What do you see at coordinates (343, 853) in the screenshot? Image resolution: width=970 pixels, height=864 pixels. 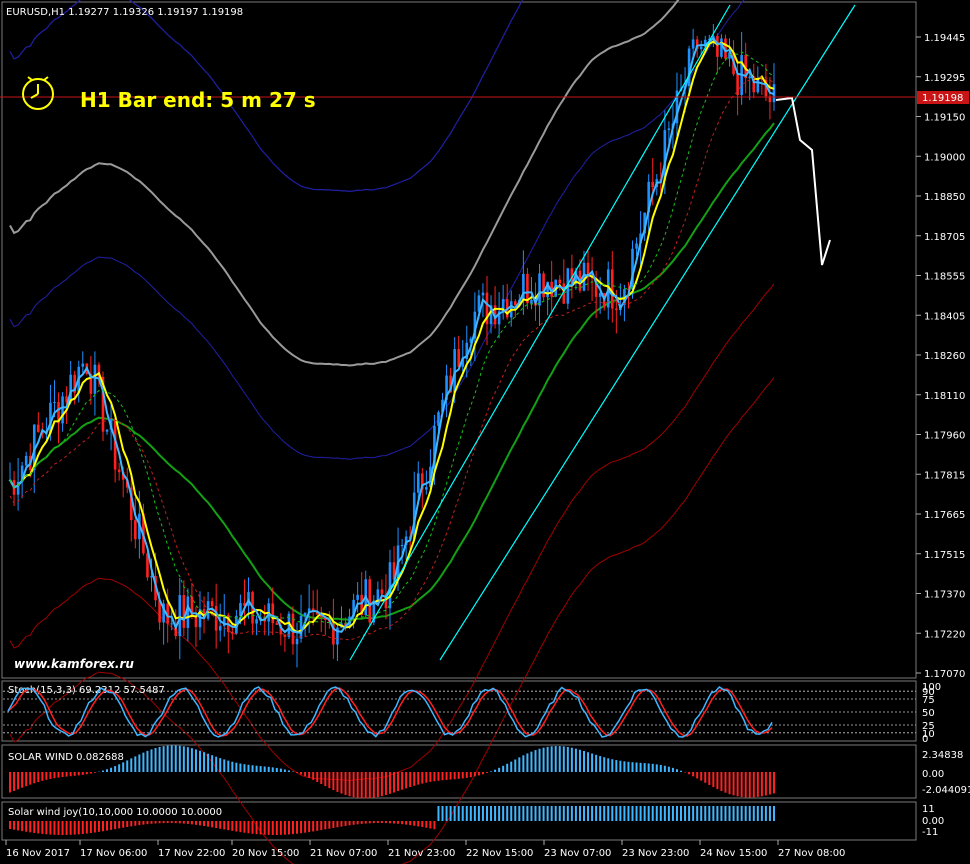 I see `time-tick-label: 21 Nov 07:00` at bounding box center [343, 853].